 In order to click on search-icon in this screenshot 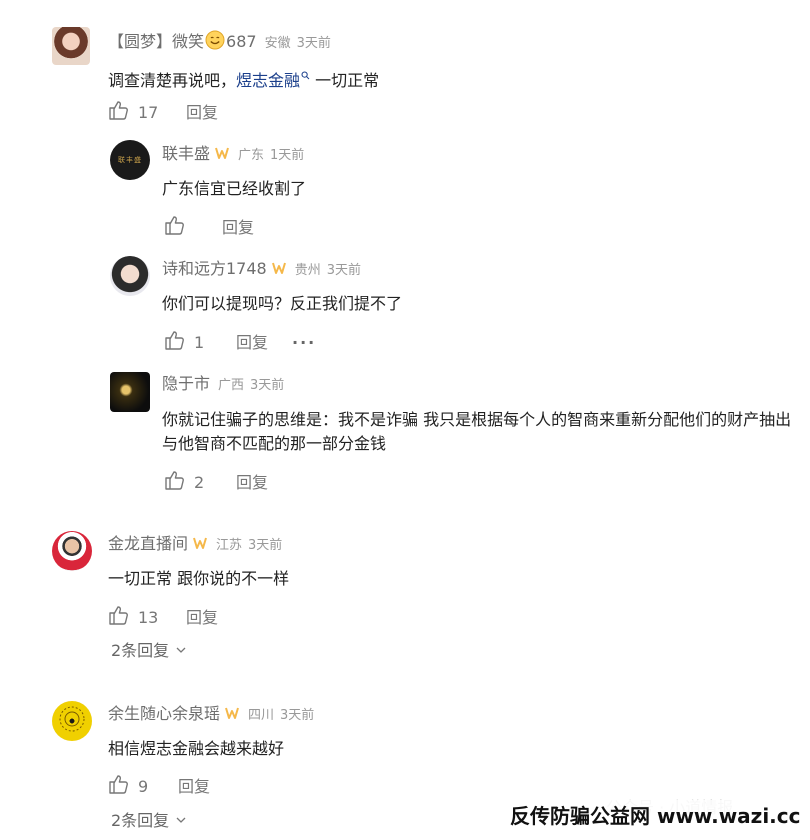, I will do `click(305, 75)`.